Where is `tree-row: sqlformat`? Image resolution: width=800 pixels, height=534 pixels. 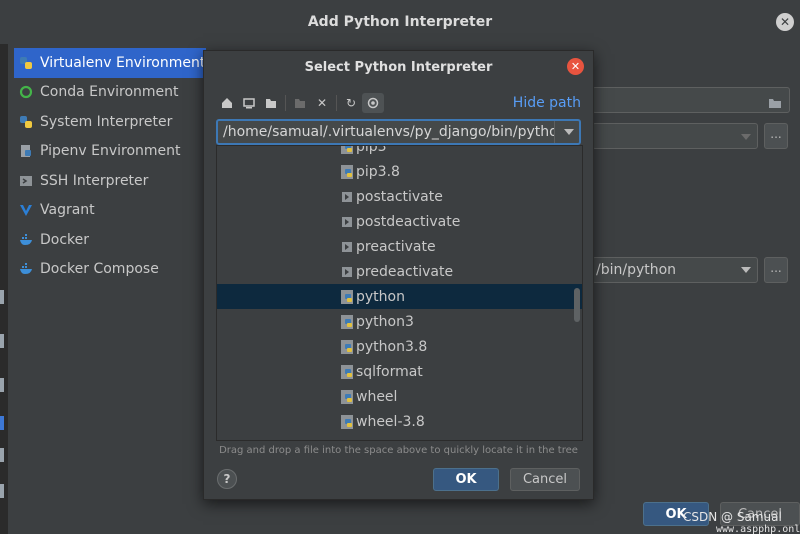
tree-row: sqlformat is located at coordinates (399, 371).